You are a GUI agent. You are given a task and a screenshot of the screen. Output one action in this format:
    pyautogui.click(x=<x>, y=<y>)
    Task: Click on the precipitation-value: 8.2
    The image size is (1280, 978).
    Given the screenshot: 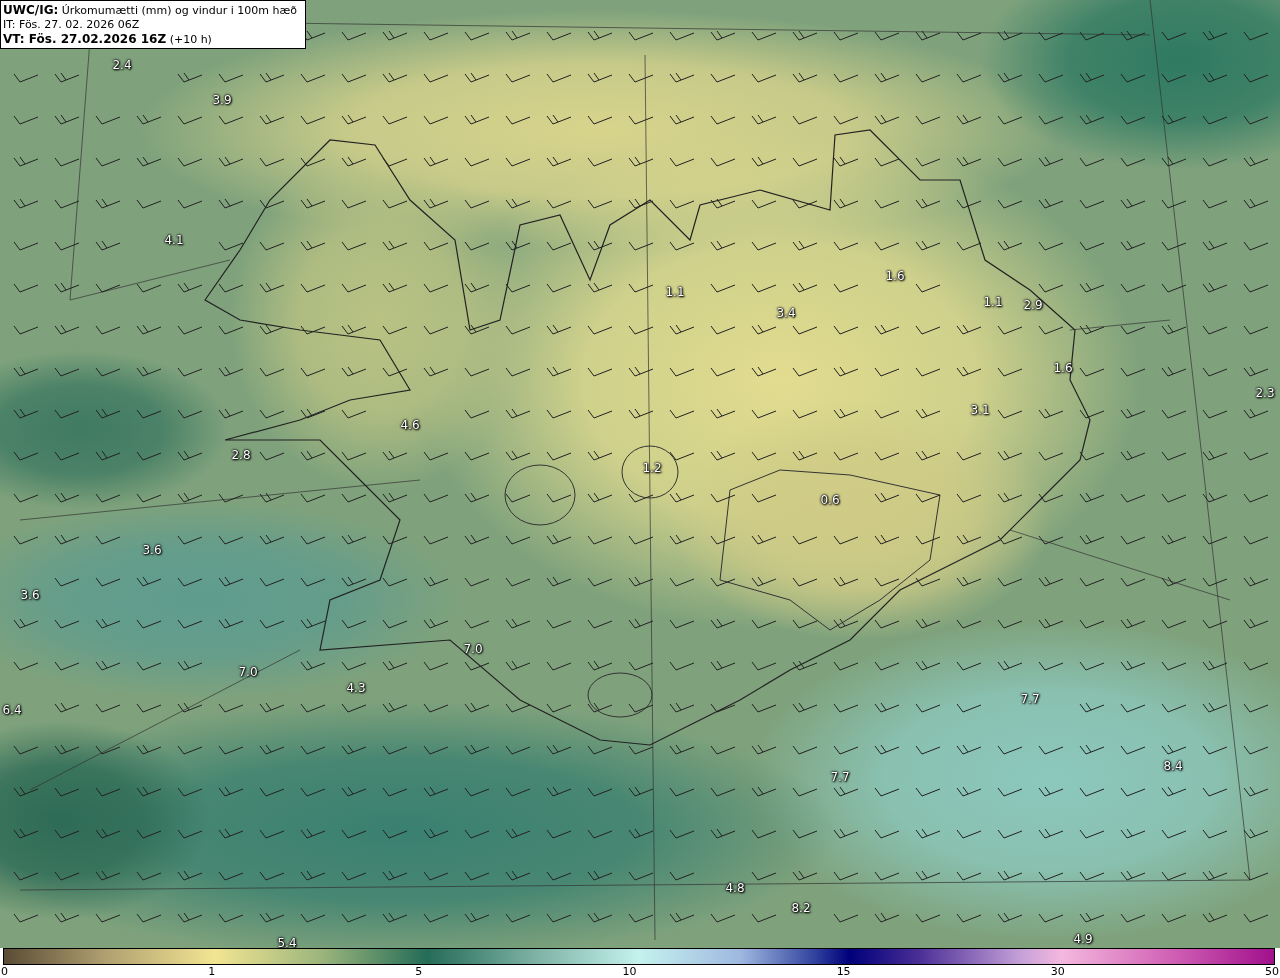 What is the action you would take?
    pyautogui.click(x=801, y=908)
    